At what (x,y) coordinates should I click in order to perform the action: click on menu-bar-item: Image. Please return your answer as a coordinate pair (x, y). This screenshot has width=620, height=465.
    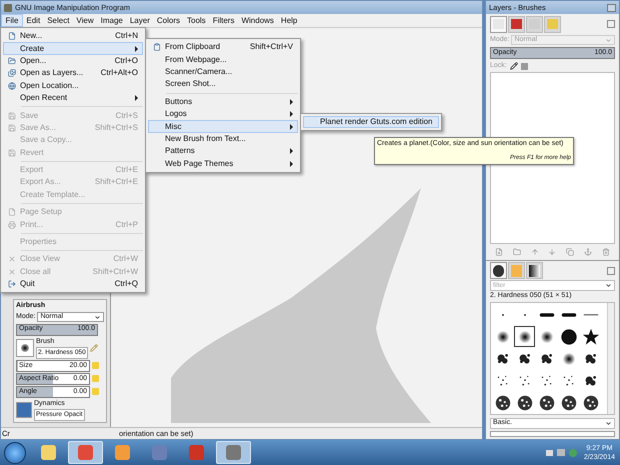
    Looking at the image, I should click on (111, 20).